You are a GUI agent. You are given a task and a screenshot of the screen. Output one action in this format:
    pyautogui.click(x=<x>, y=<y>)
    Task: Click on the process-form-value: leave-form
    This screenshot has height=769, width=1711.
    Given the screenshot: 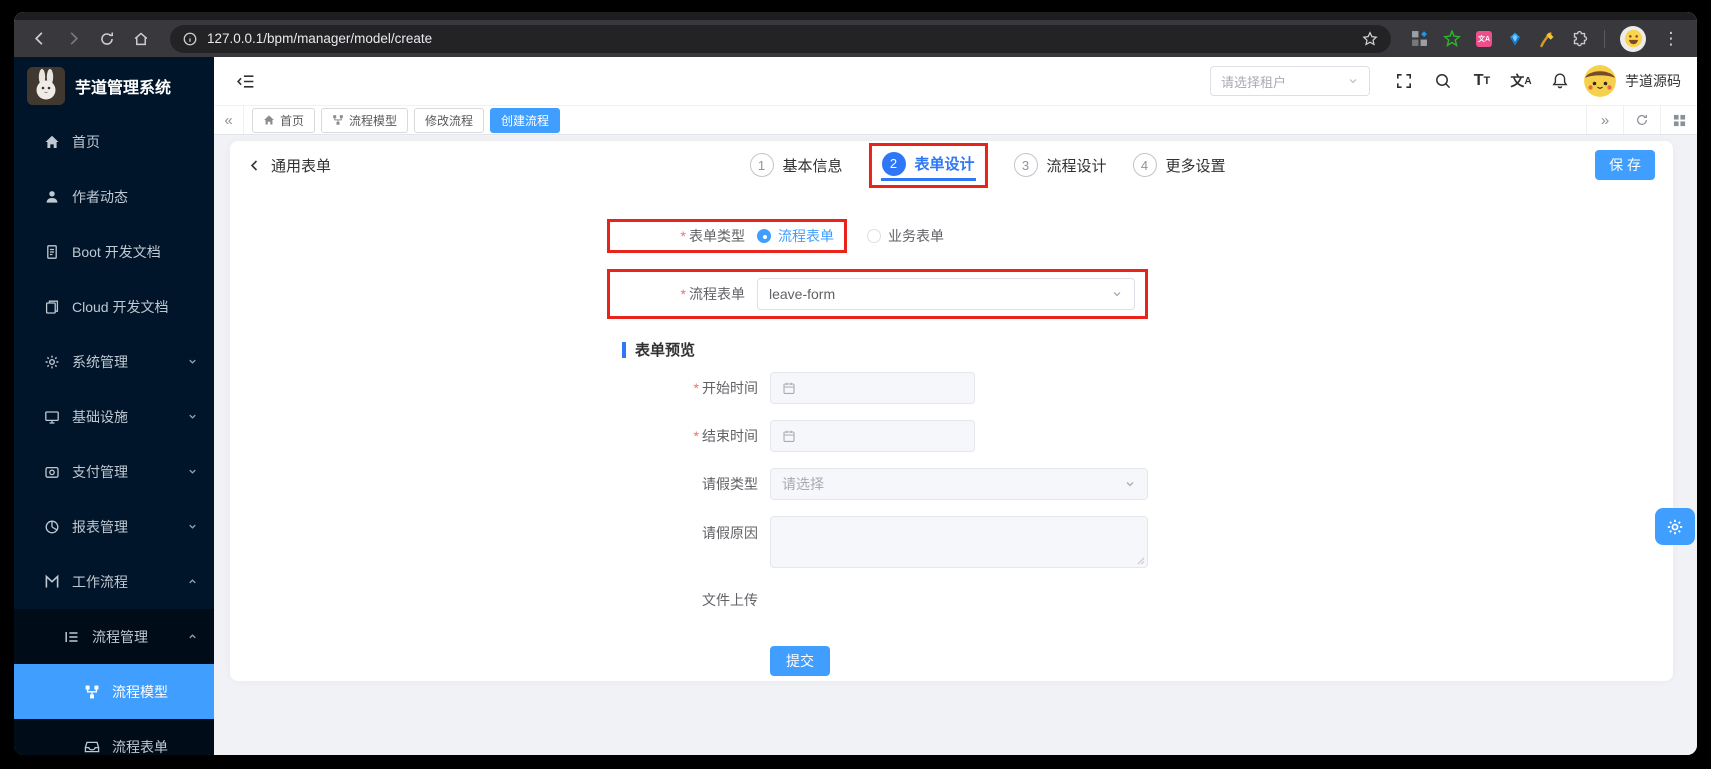 What is the action you would take?
    pyautogui.click(x=802, y=294)
    